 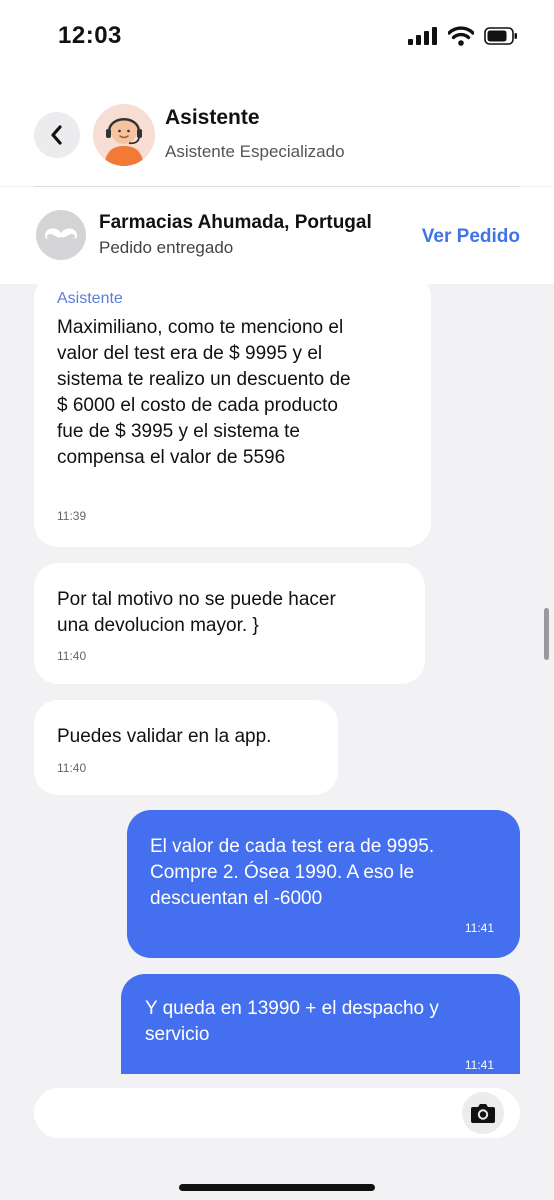 What do you see at coordinates (471, 237) in the screenshot?
I see `view-order-link: Ver Pedido` at bounding box center [471, 237].